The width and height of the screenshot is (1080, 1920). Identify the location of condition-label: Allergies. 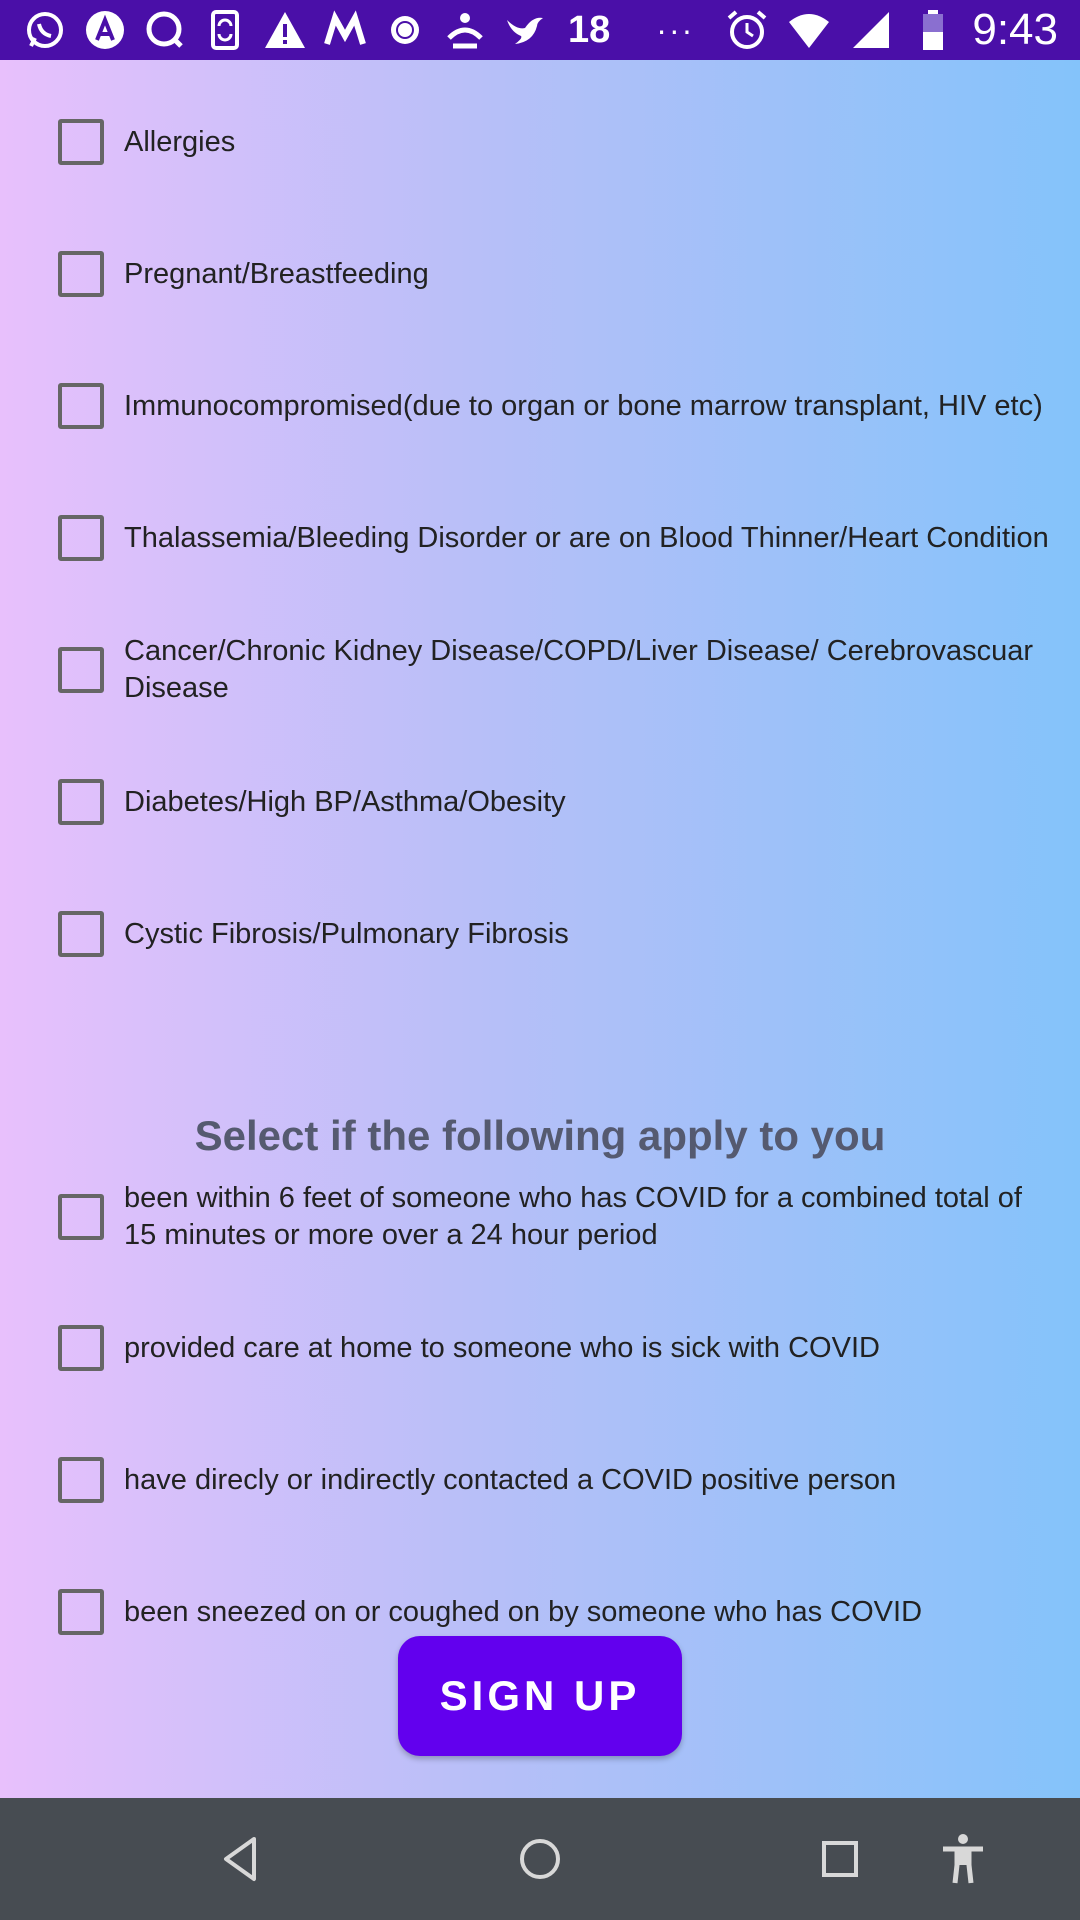
(180, 141).